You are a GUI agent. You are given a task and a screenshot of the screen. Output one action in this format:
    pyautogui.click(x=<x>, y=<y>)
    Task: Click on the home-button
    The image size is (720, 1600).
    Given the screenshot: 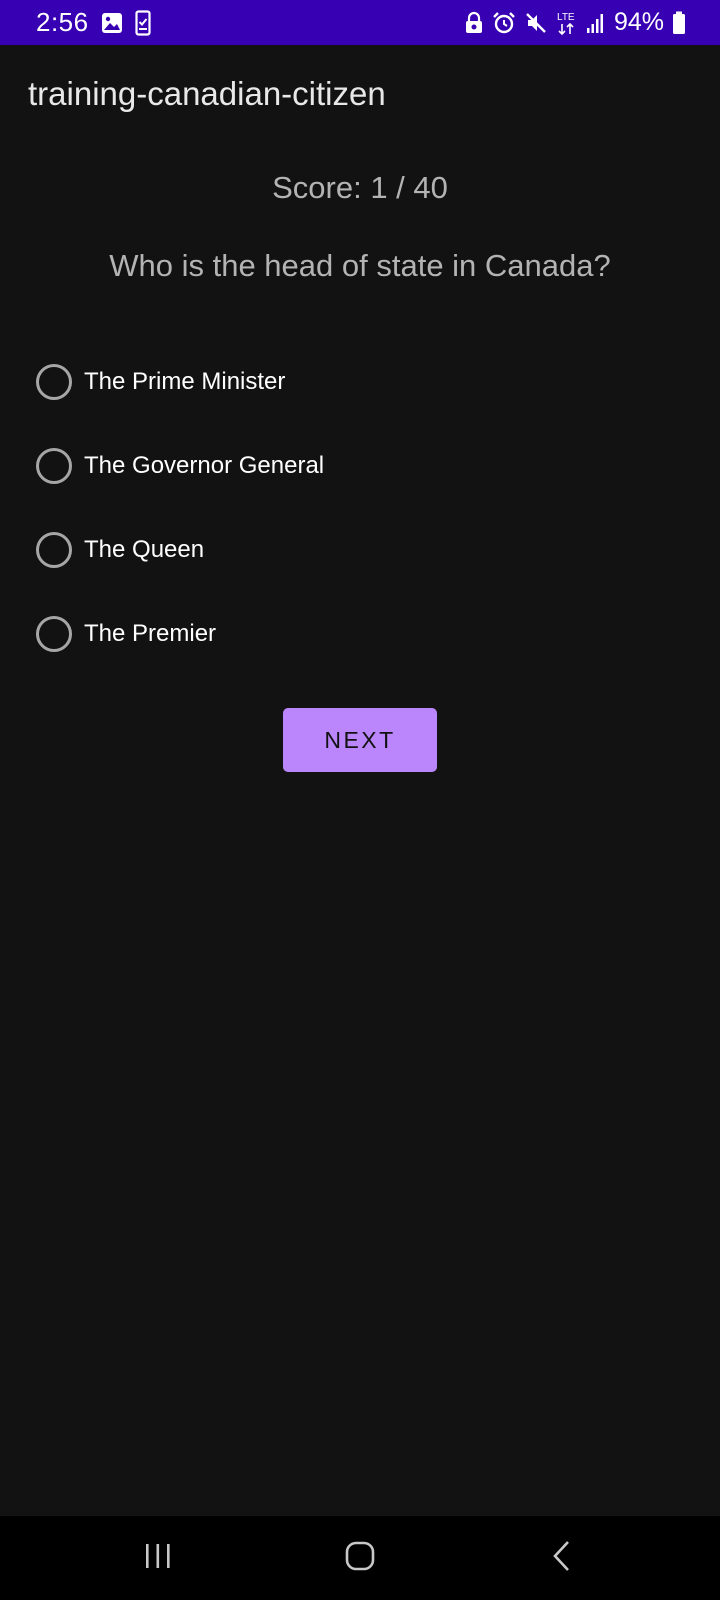 What is the action you would take?
    pyautogui.click(x=360, y=1558)
    